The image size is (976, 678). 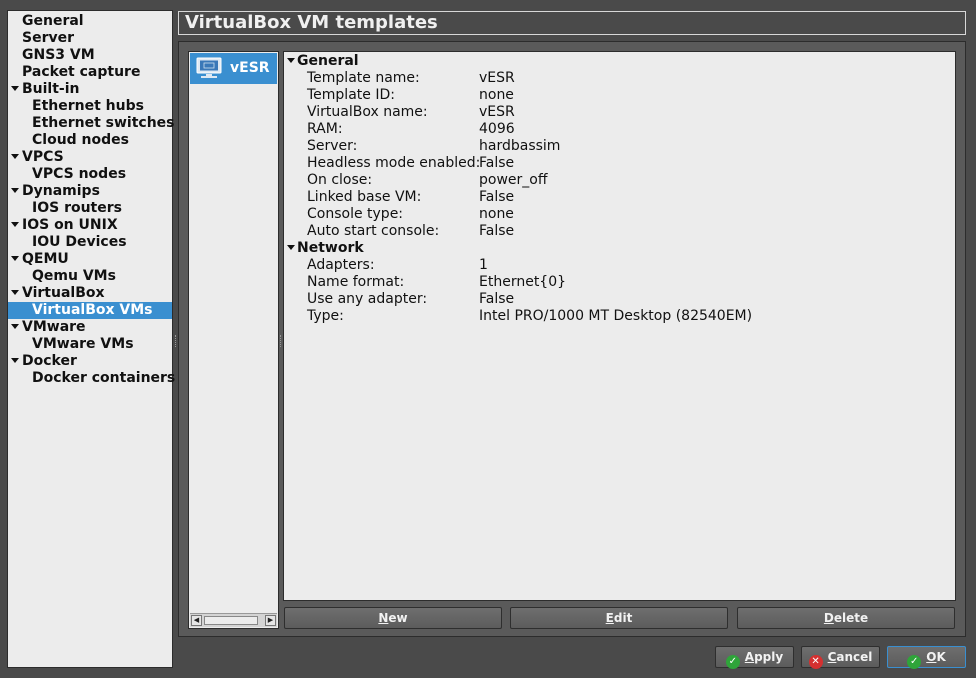 What do you see at coordinates (90, 157) in the screenshot?
I see `nav-item-vpcs: VPCS` at bounding box center [90, 157].